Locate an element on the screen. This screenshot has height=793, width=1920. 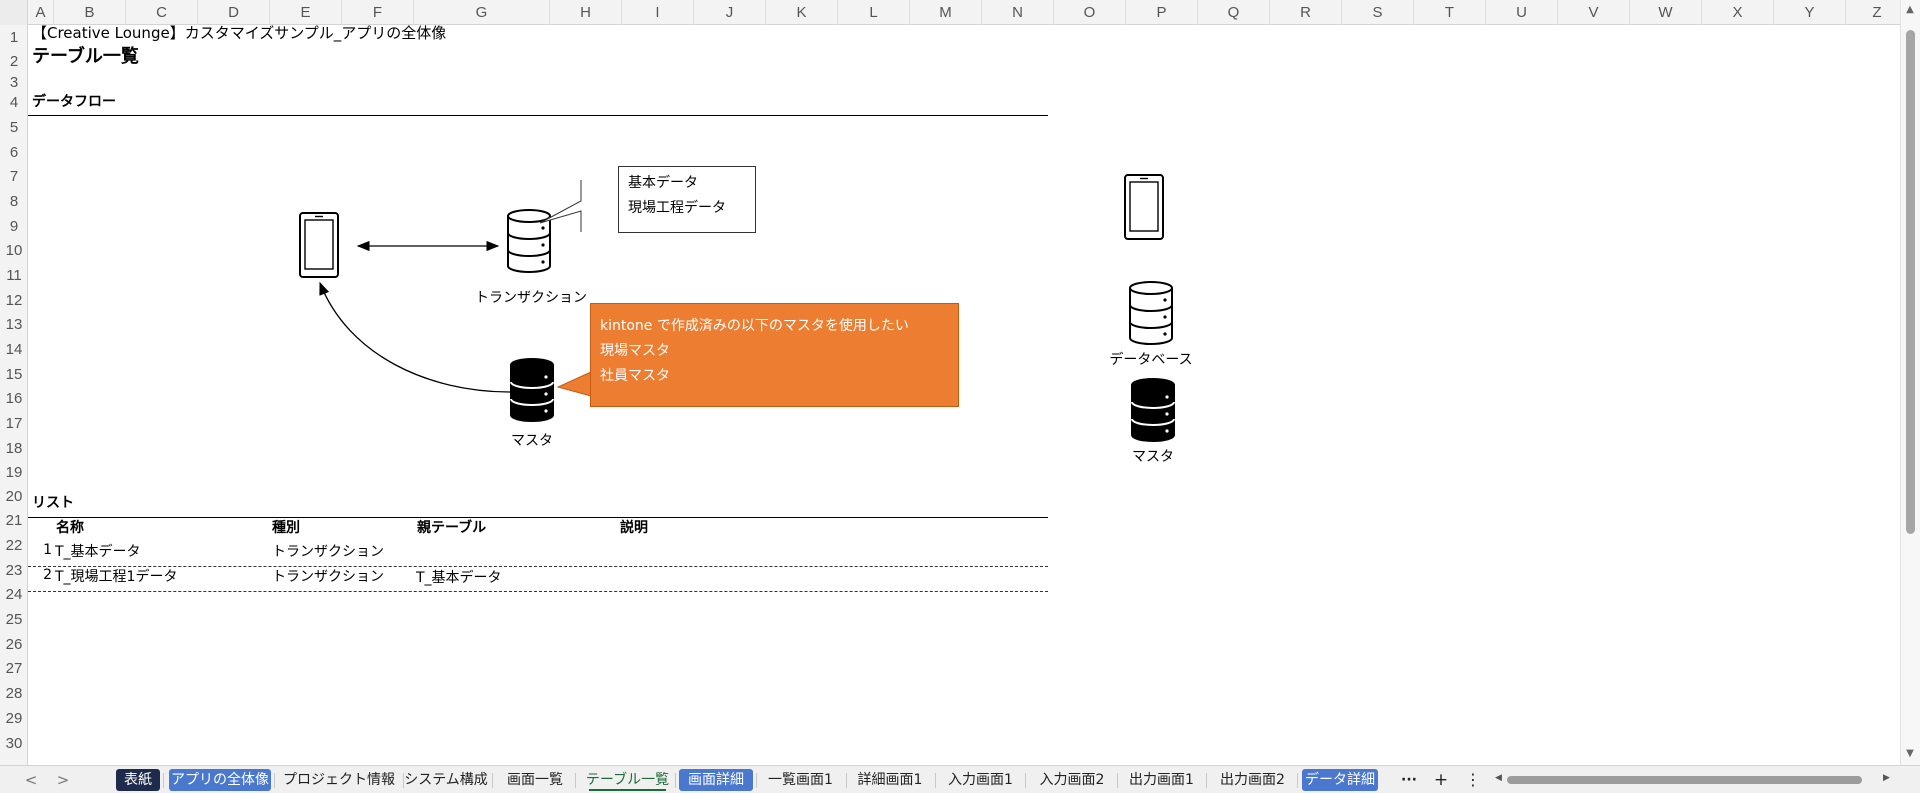
column-header: N is located at coordinates (1018, 12).